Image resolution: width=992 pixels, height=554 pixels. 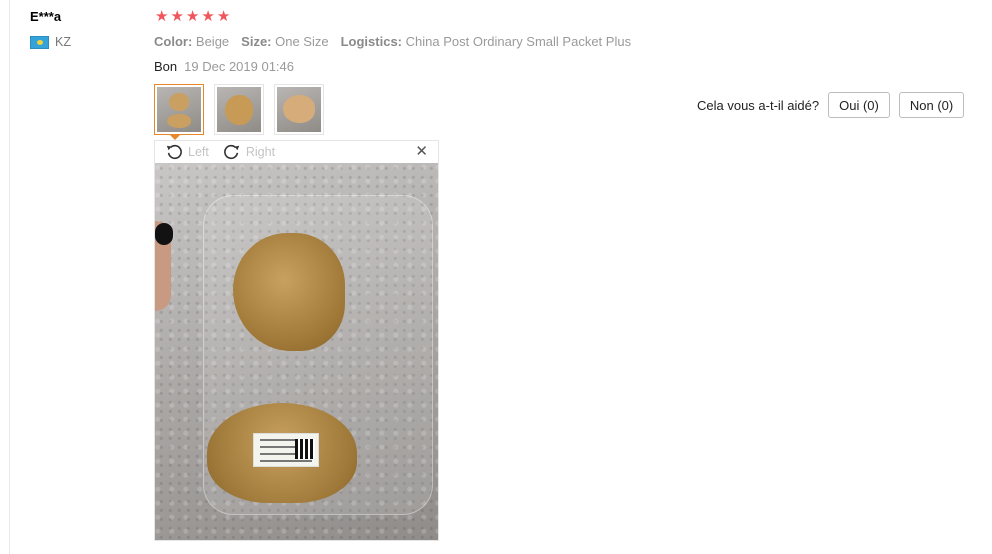 I want to click on rotate-right-label: Right, so click(x=260, y=152).